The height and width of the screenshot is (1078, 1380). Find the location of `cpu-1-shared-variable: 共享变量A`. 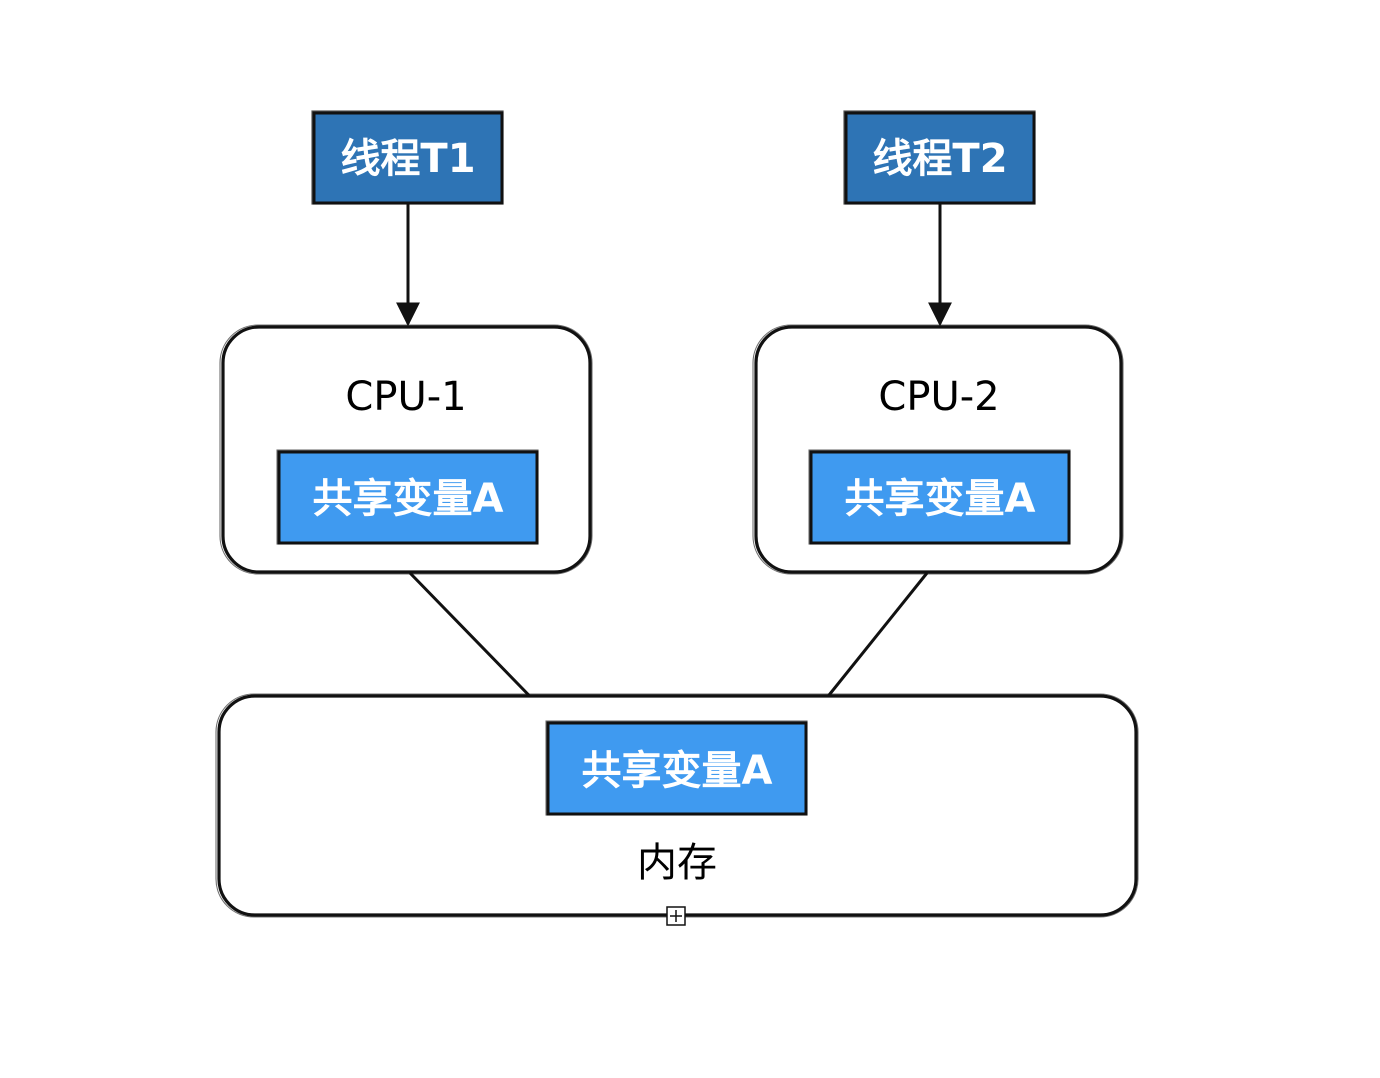

cpu-1-shared-variable: 共享变量A is located at coordinates (407, 497).